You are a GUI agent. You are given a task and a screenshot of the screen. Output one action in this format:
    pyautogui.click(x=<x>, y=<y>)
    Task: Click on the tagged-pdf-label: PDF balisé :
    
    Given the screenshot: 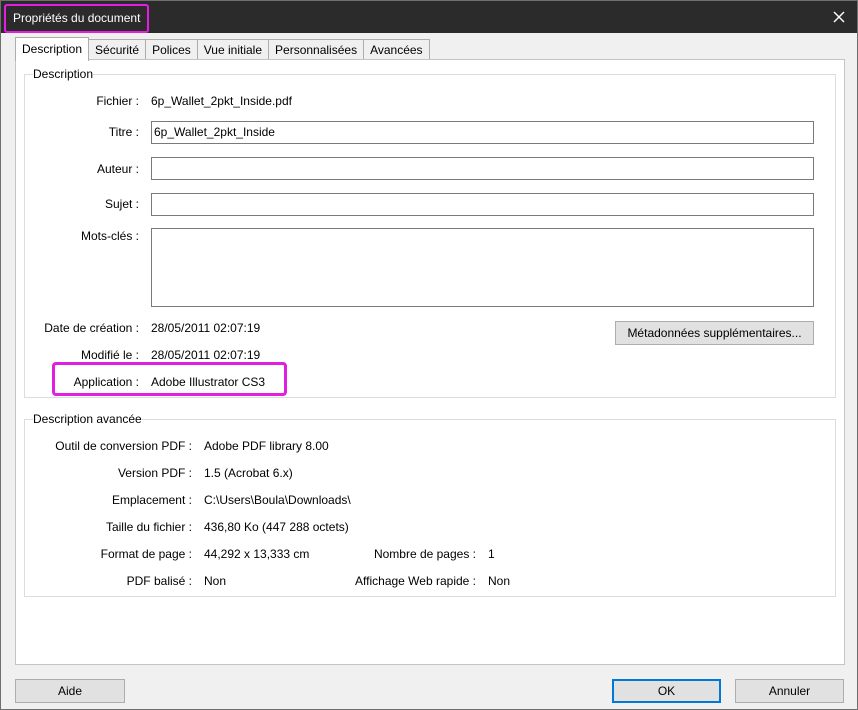 What is the action you would take?
    pyautogui.click(x=159, y=581)
    